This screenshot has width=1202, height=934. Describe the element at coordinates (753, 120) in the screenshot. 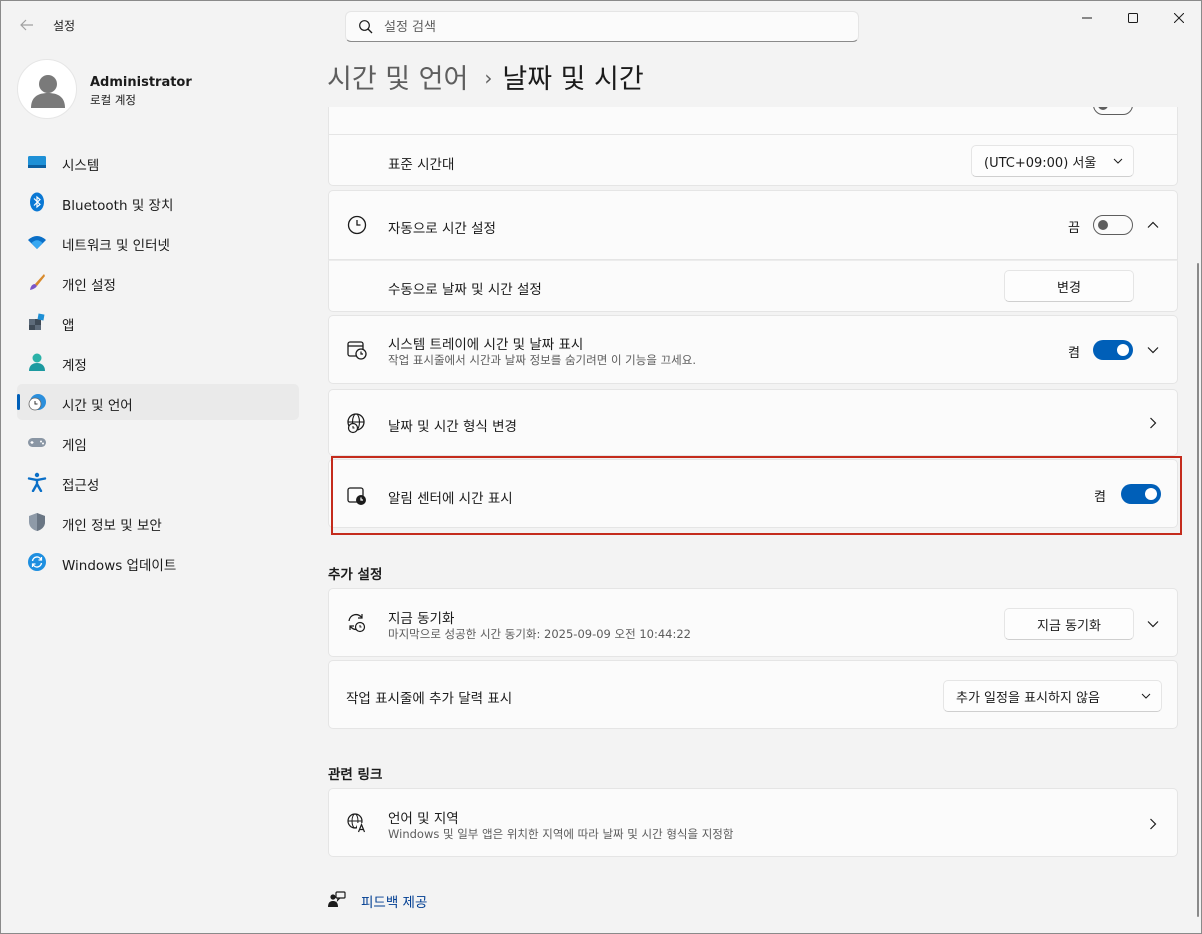

I see `hidden-setting-row` at that location.